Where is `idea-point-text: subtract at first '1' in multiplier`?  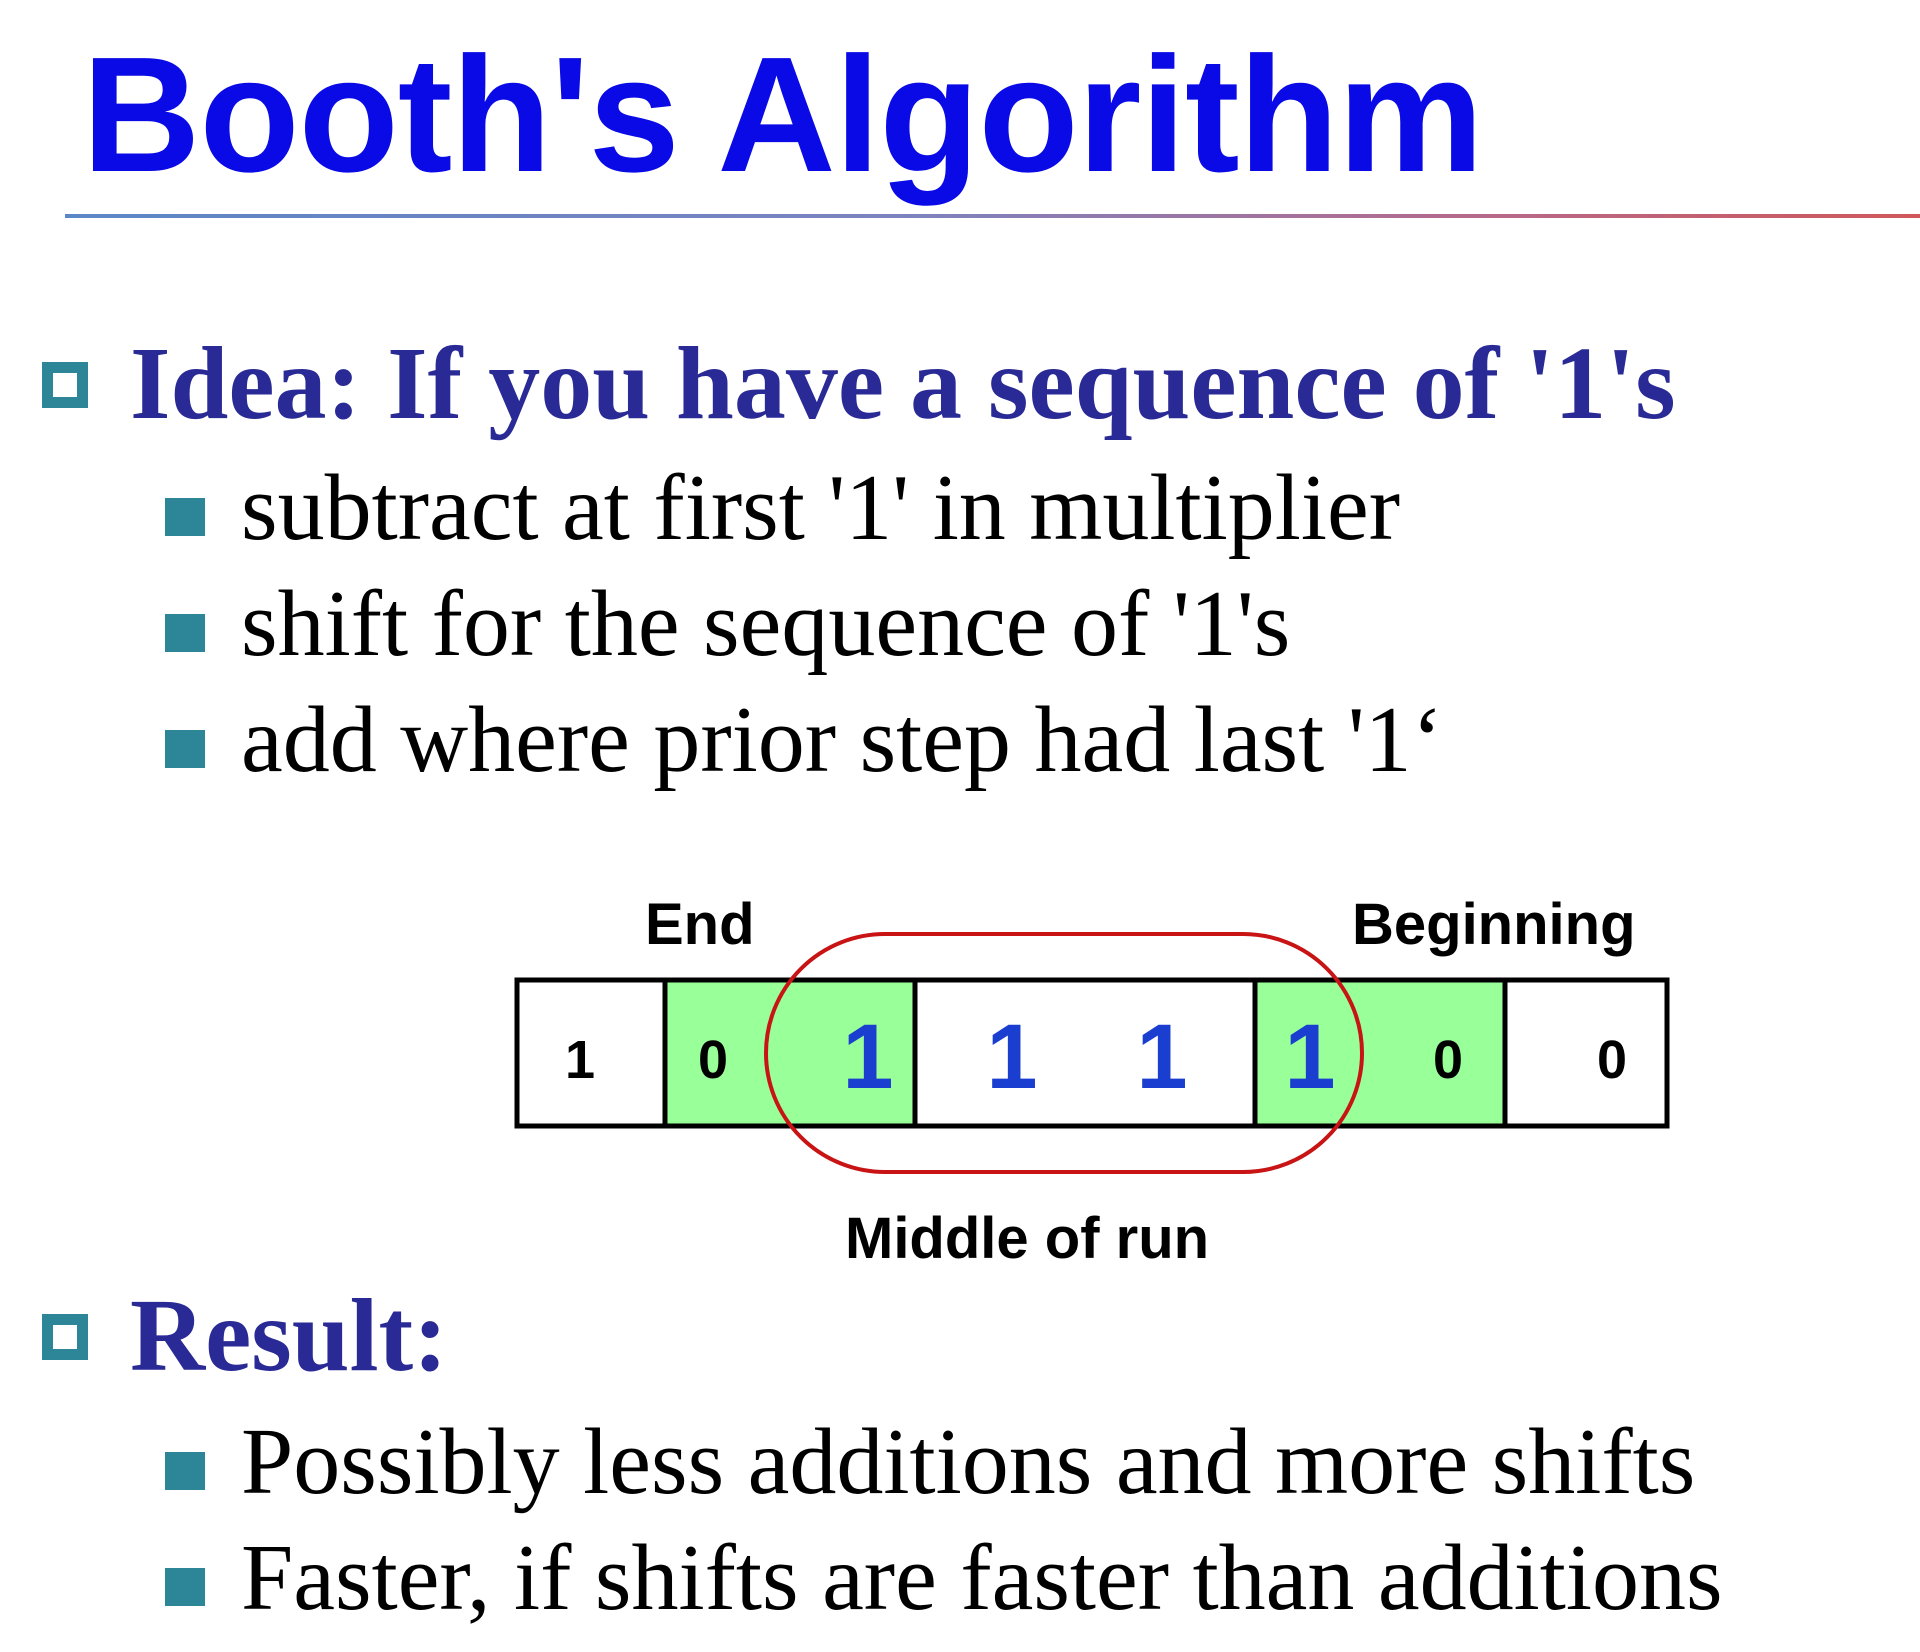 idea-point-text: subtract at first '1' in multiplier is located at coordinates (821, 508).